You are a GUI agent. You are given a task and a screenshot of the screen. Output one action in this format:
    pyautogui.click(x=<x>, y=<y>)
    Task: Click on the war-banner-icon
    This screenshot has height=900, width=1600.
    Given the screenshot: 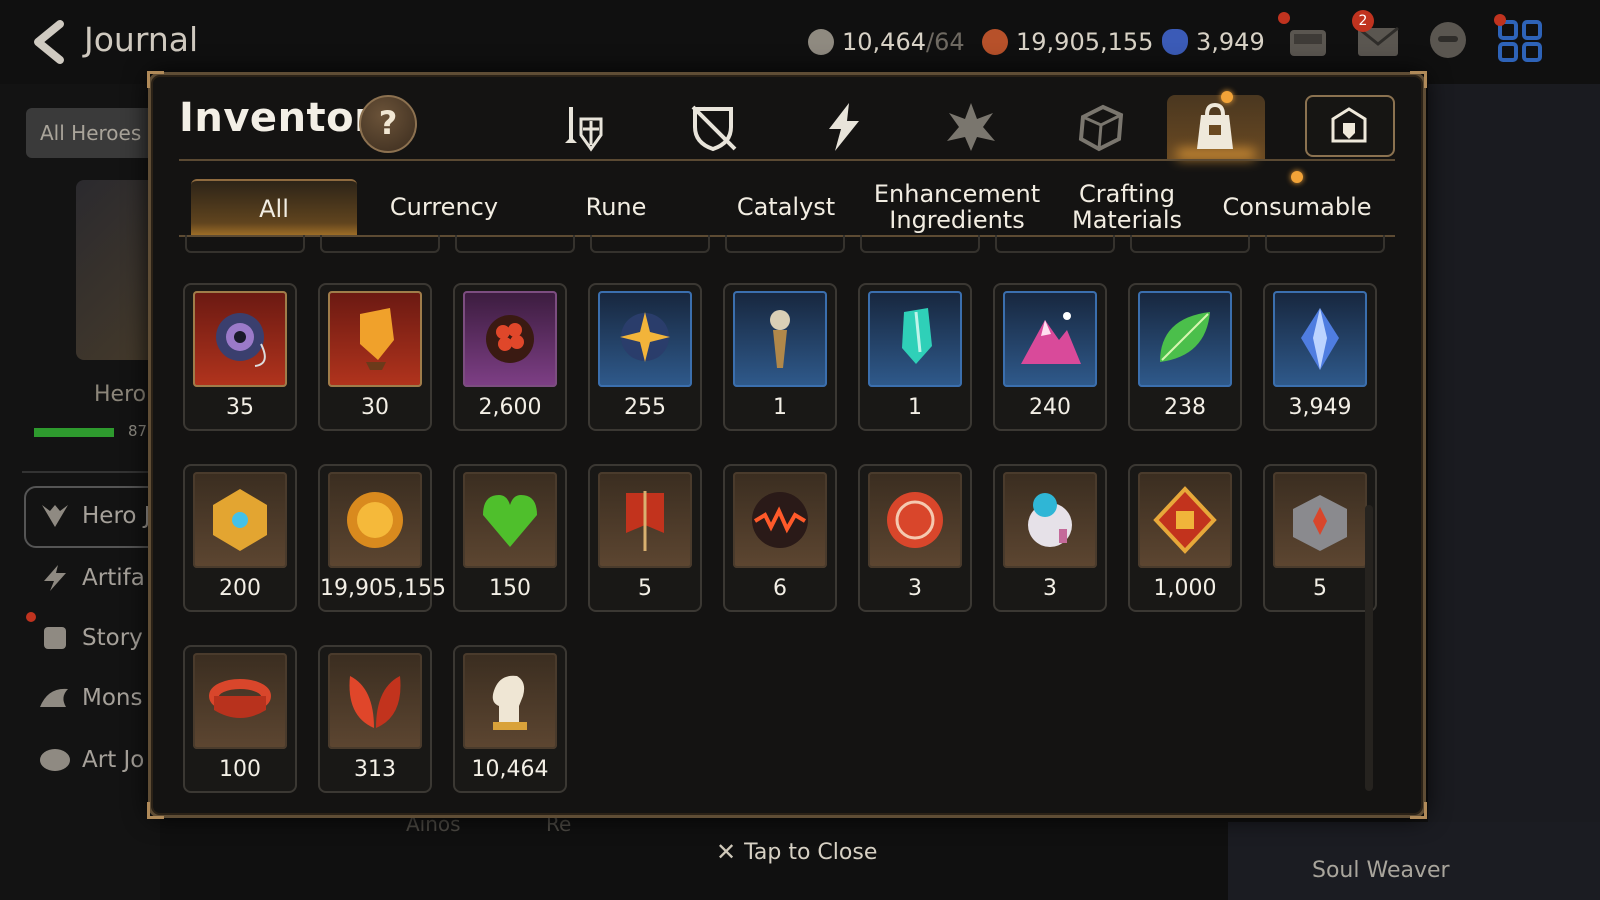 What is the action you would take?
    pyautogui.click(x=645, y=521)
    